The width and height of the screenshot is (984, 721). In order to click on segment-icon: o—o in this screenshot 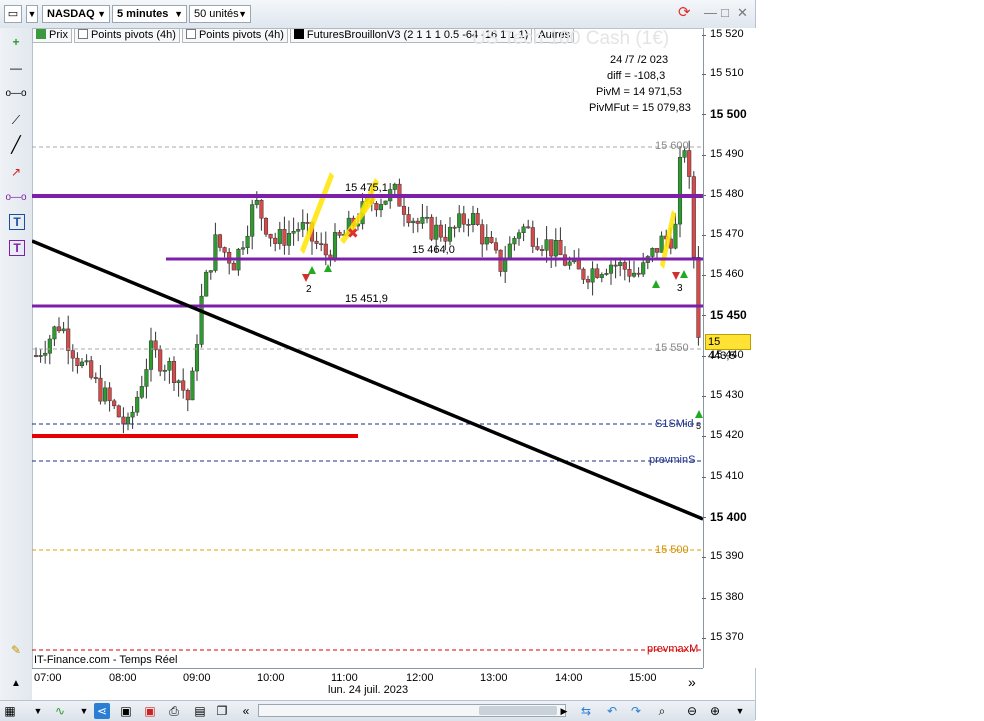, I will do `click(16, 94)`.